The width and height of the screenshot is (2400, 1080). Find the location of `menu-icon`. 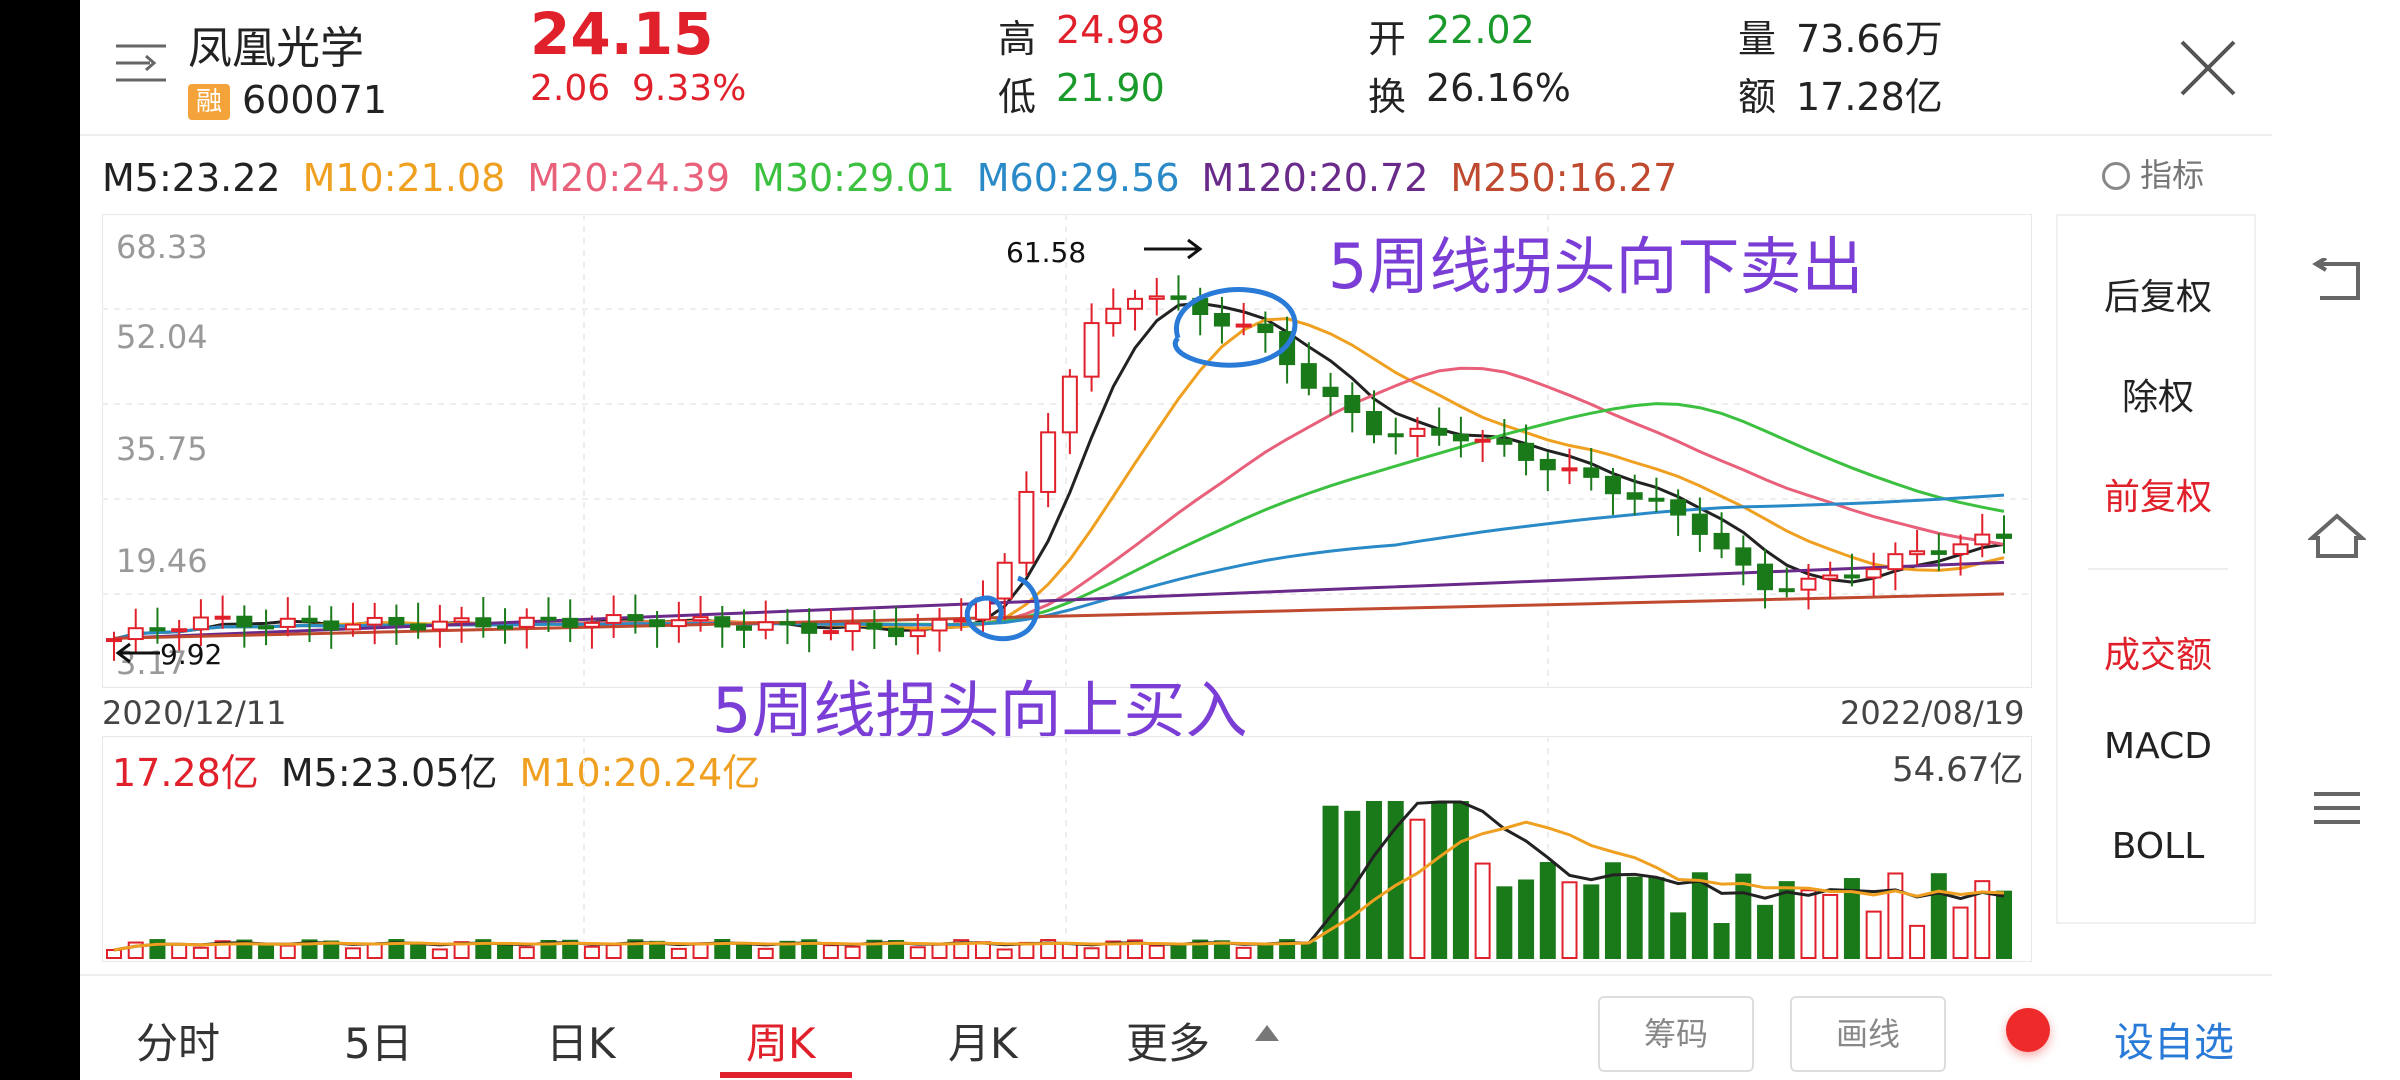

menu-icon is located at coordinates (141, 63).